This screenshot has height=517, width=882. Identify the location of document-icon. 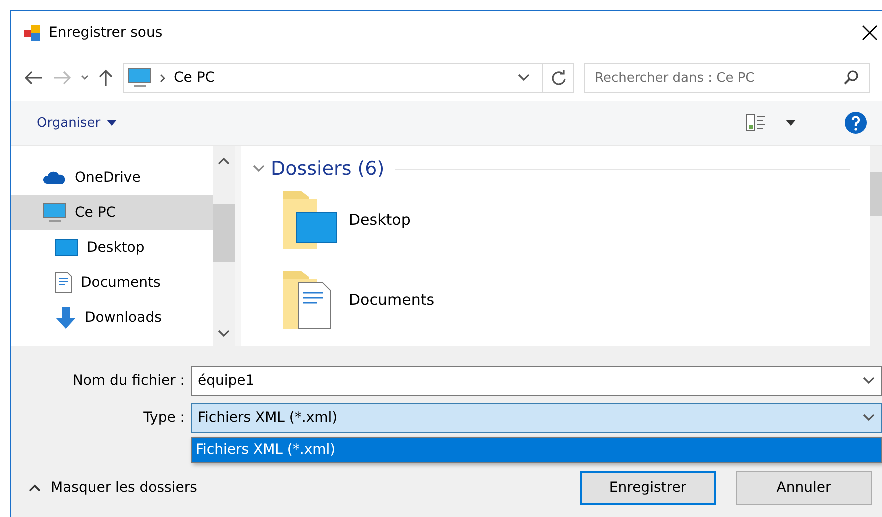
(64, 283).